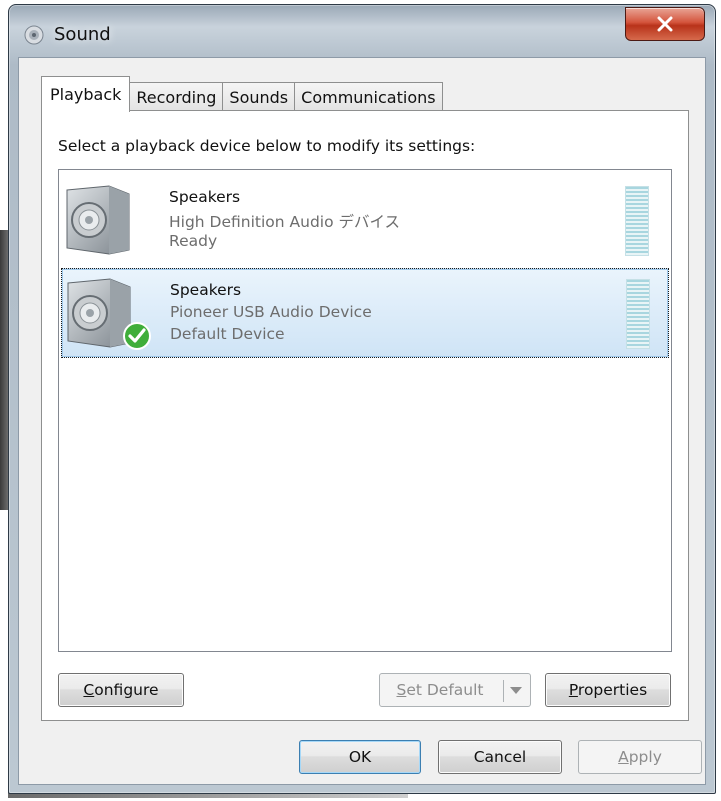 This screenshot has width=721, height=801. What do you see at coordinates (368, 97) in the screenshot?
I see `tab-communications: Communications` at bounding box center [368, 97].